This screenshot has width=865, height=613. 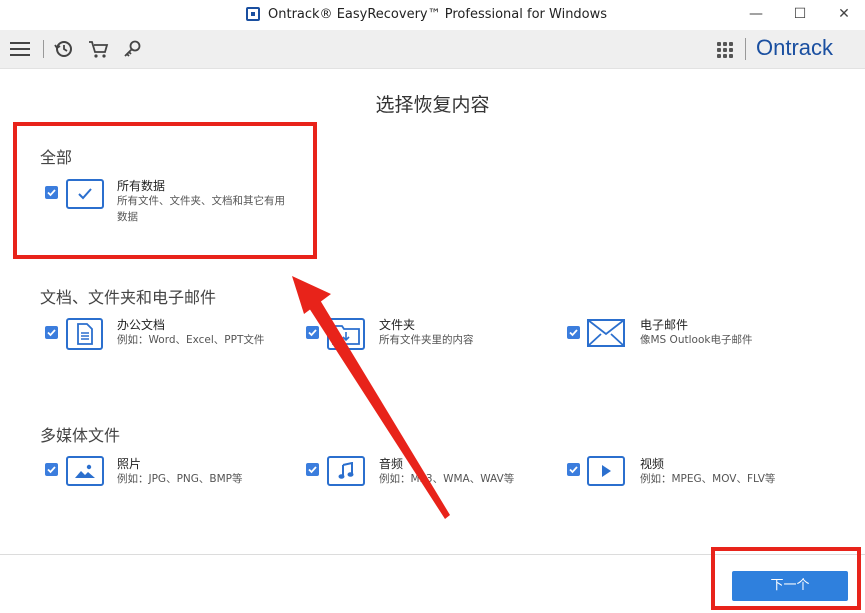 What do you see at coordinates (371, 397) in the screenshot?
I see `annotation-arrow` at bounding box center [371, 397].